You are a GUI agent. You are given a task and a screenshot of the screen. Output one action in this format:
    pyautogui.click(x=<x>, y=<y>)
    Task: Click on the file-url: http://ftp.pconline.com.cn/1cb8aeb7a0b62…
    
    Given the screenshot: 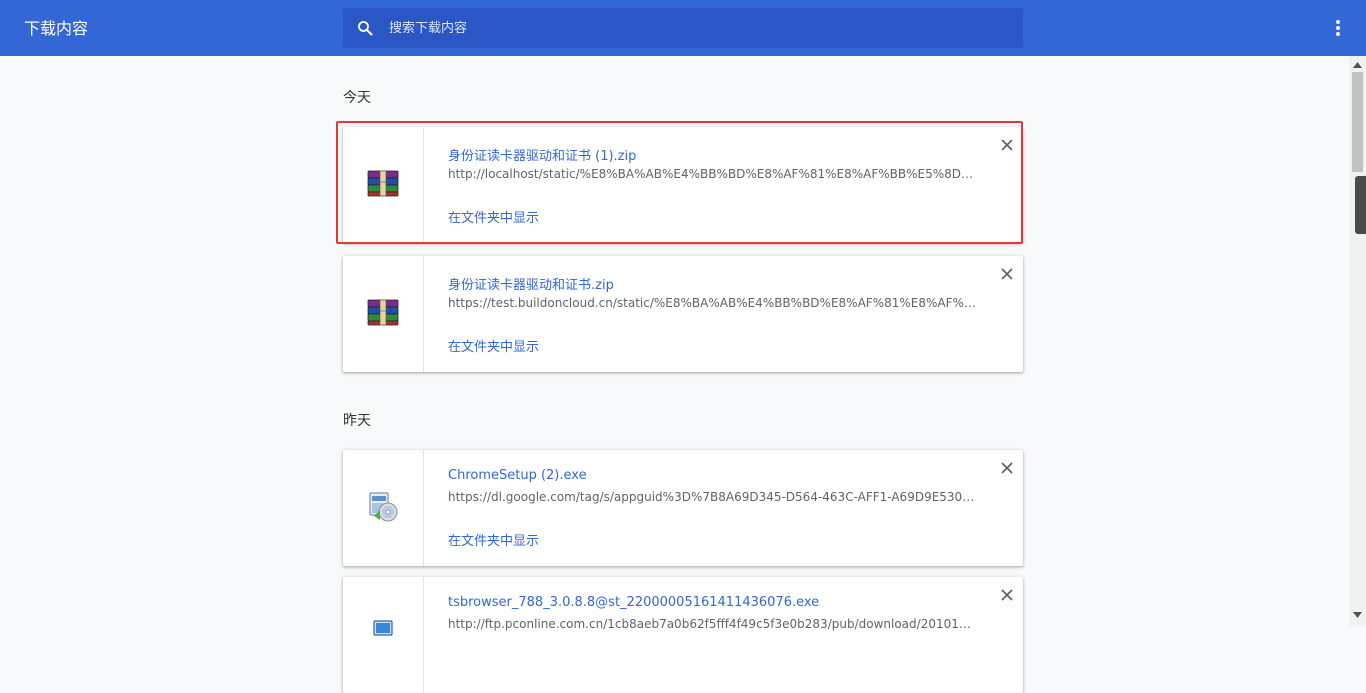 What is the action you would take?
    pyautogui.click(x=713, y=624)
    